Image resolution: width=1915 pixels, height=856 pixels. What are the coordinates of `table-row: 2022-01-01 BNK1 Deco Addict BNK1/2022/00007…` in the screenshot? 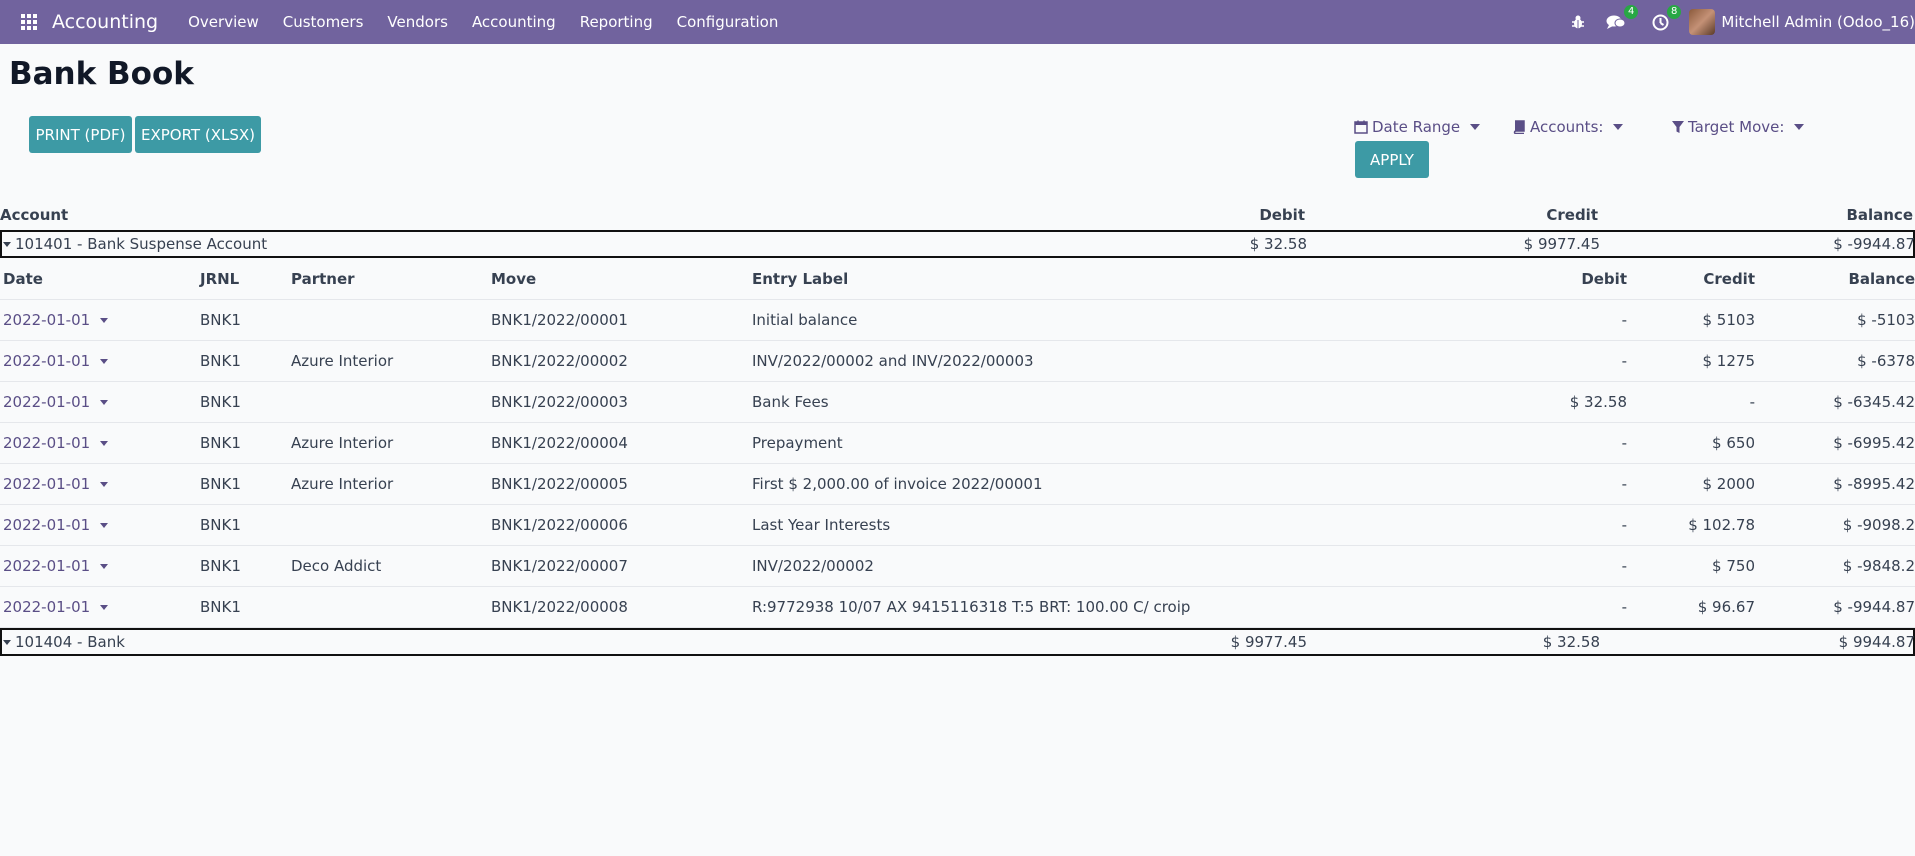 It's located at (957, 566).